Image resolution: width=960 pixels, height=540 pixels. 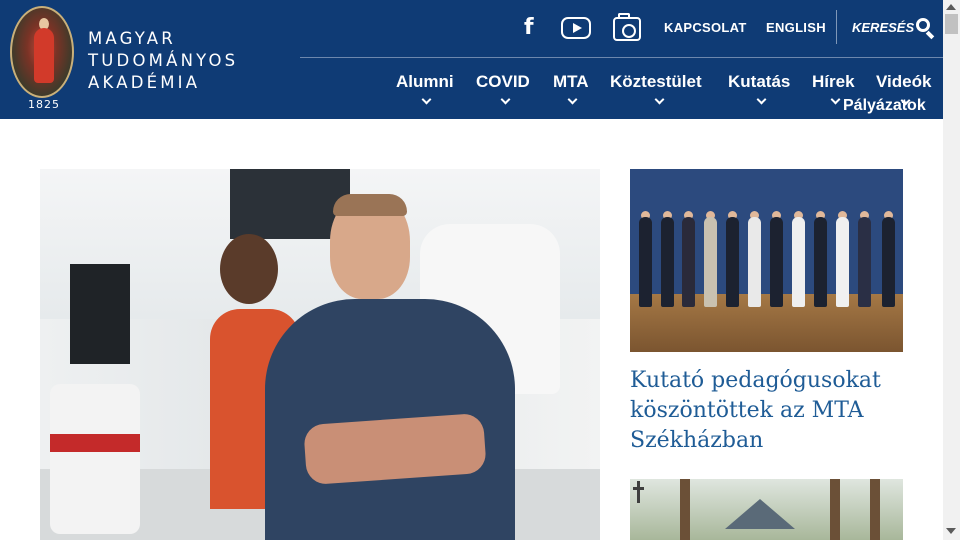 I want to click on nav-item-alumni: Alumni, so click(x=425, y=82).